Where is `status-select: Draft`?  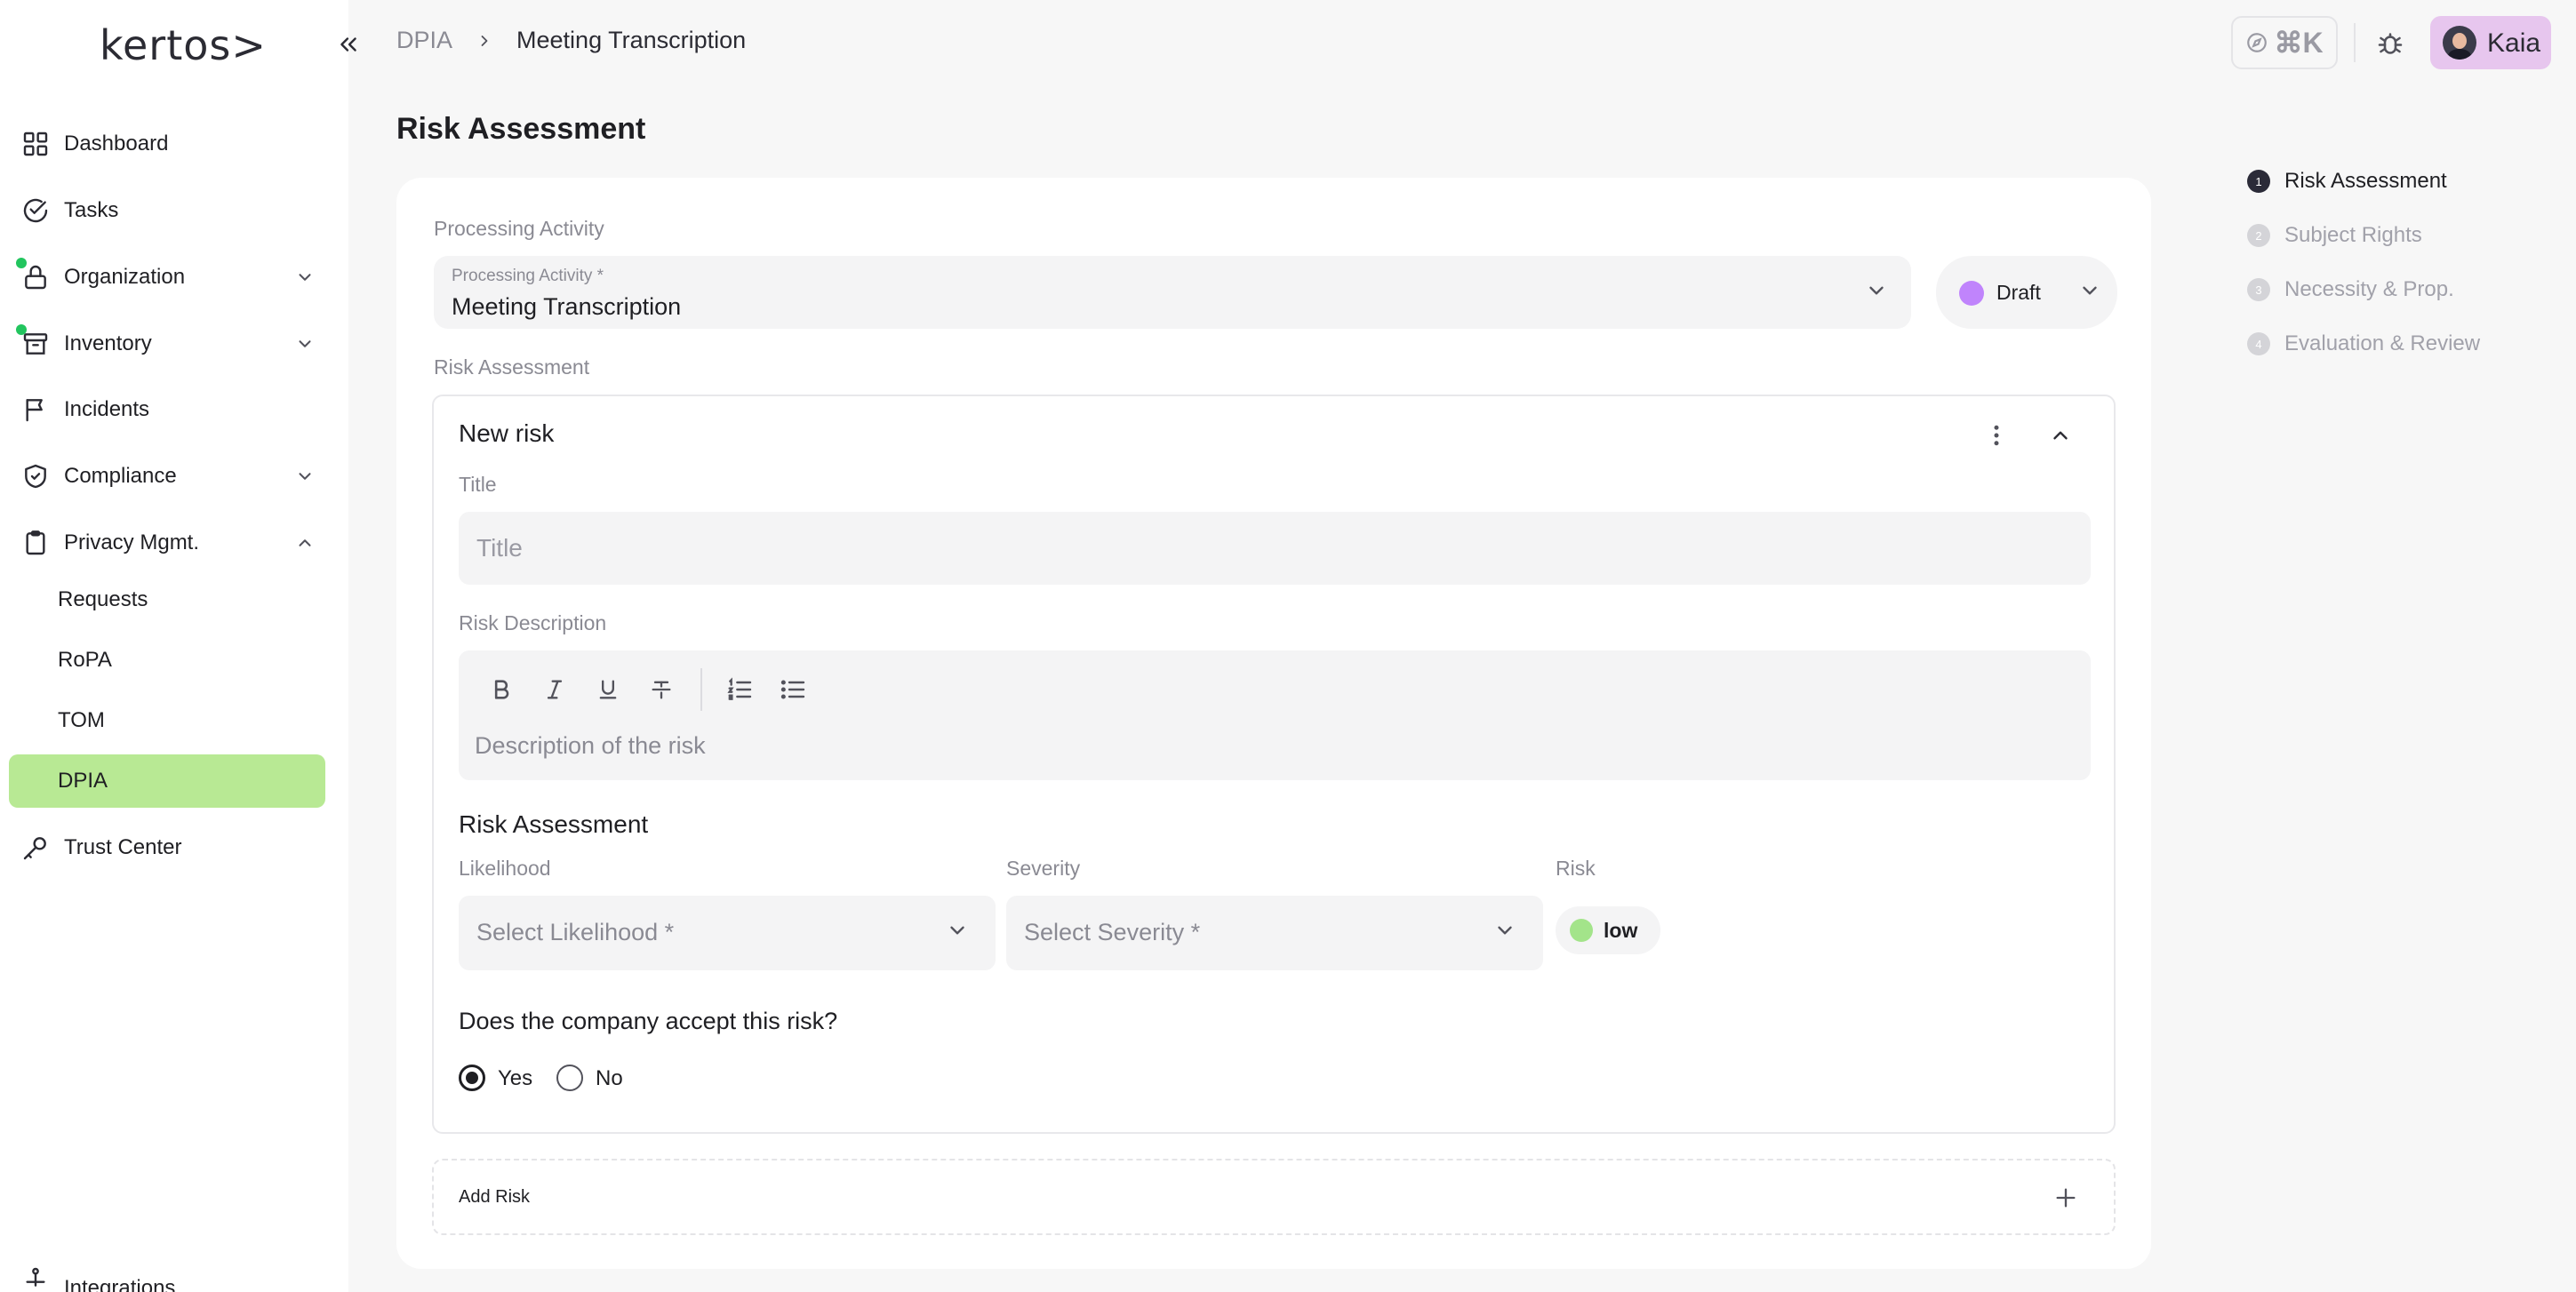 status-select: Draft is located at coordinates (2026, 292).